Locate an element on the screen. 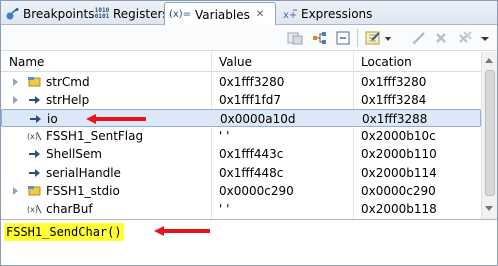 The image size is (498, 266). detail-text: FSSH1_SendChar() is located at coordinates (64, 232).